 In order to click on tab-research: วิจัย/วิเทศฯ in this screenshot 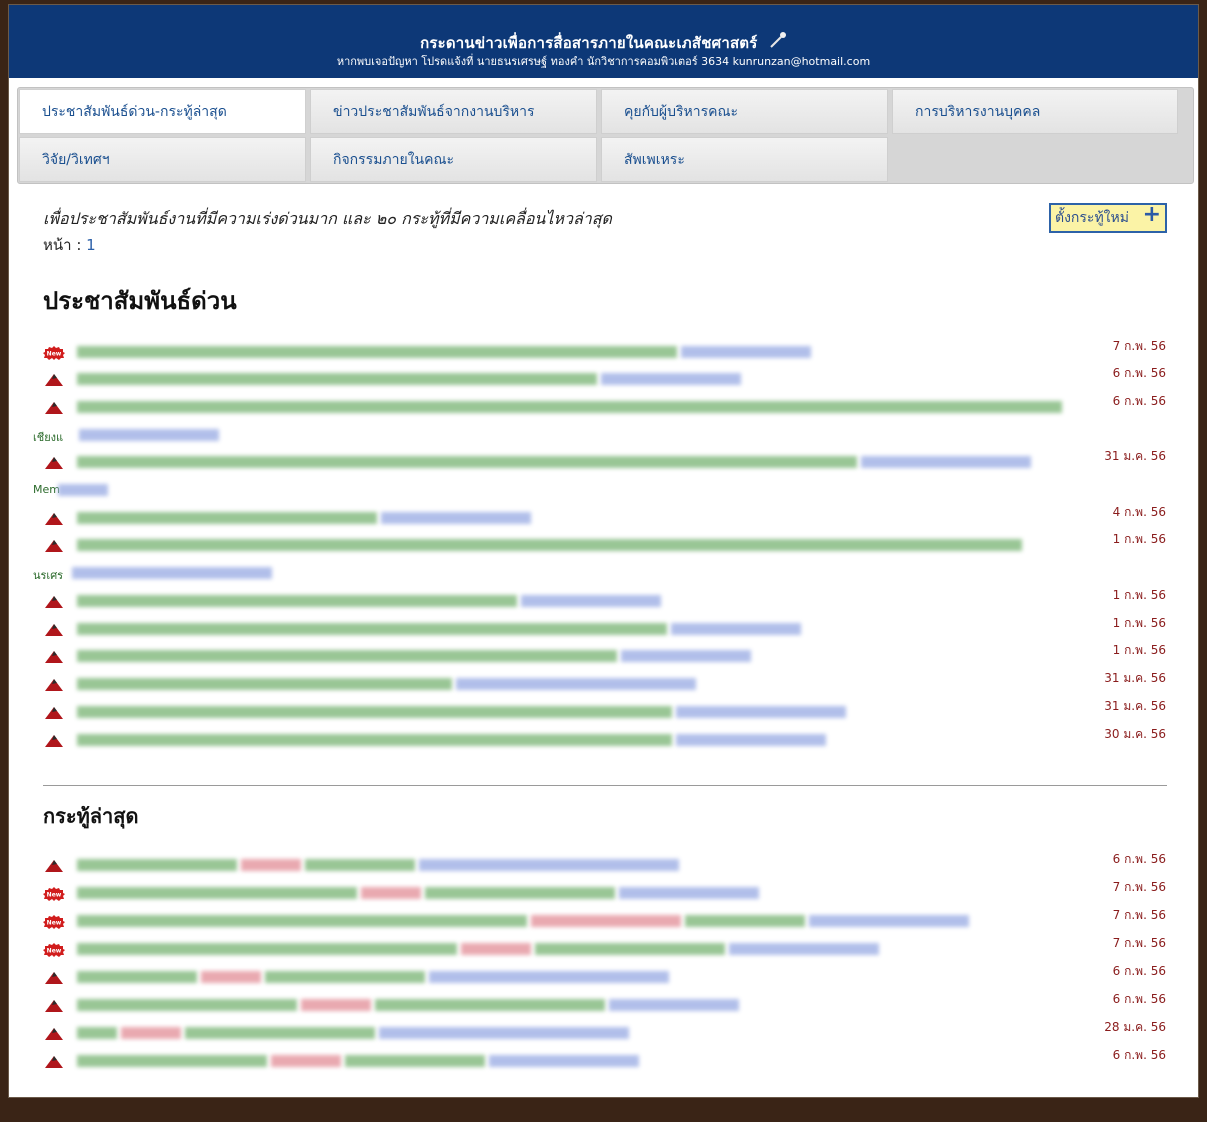, I will do `click(162, 159)`.